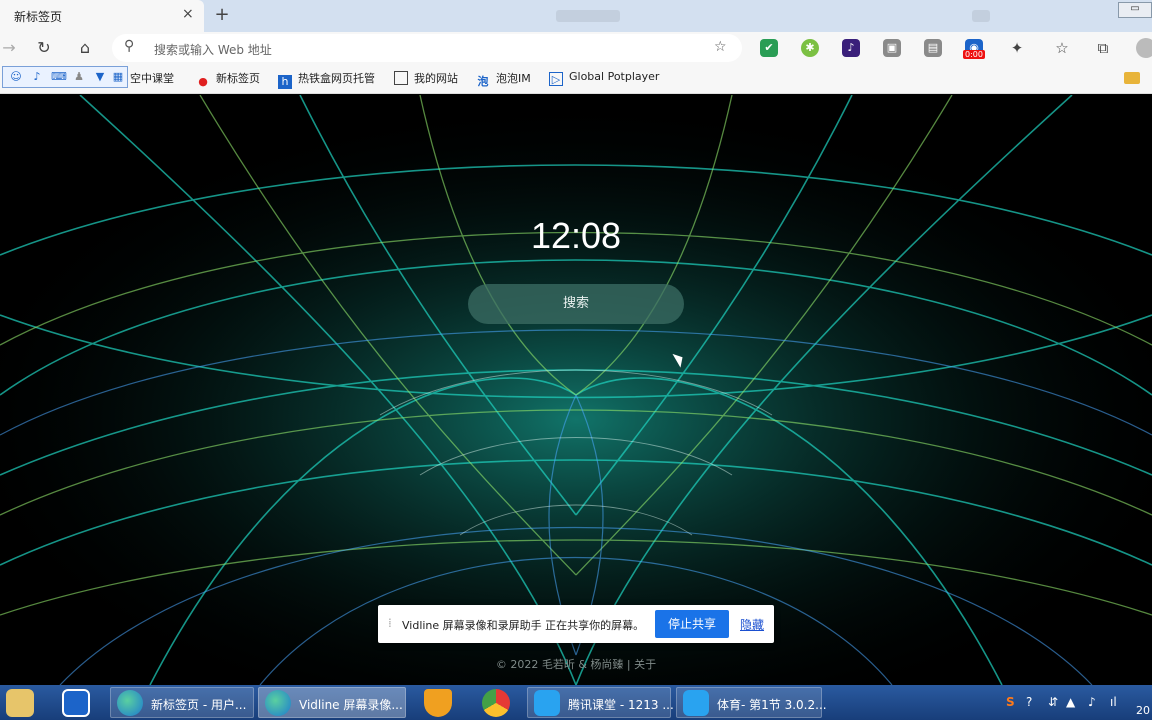  I want to click on bookmark-item: 泡泡泡IM, so click(503, 79).